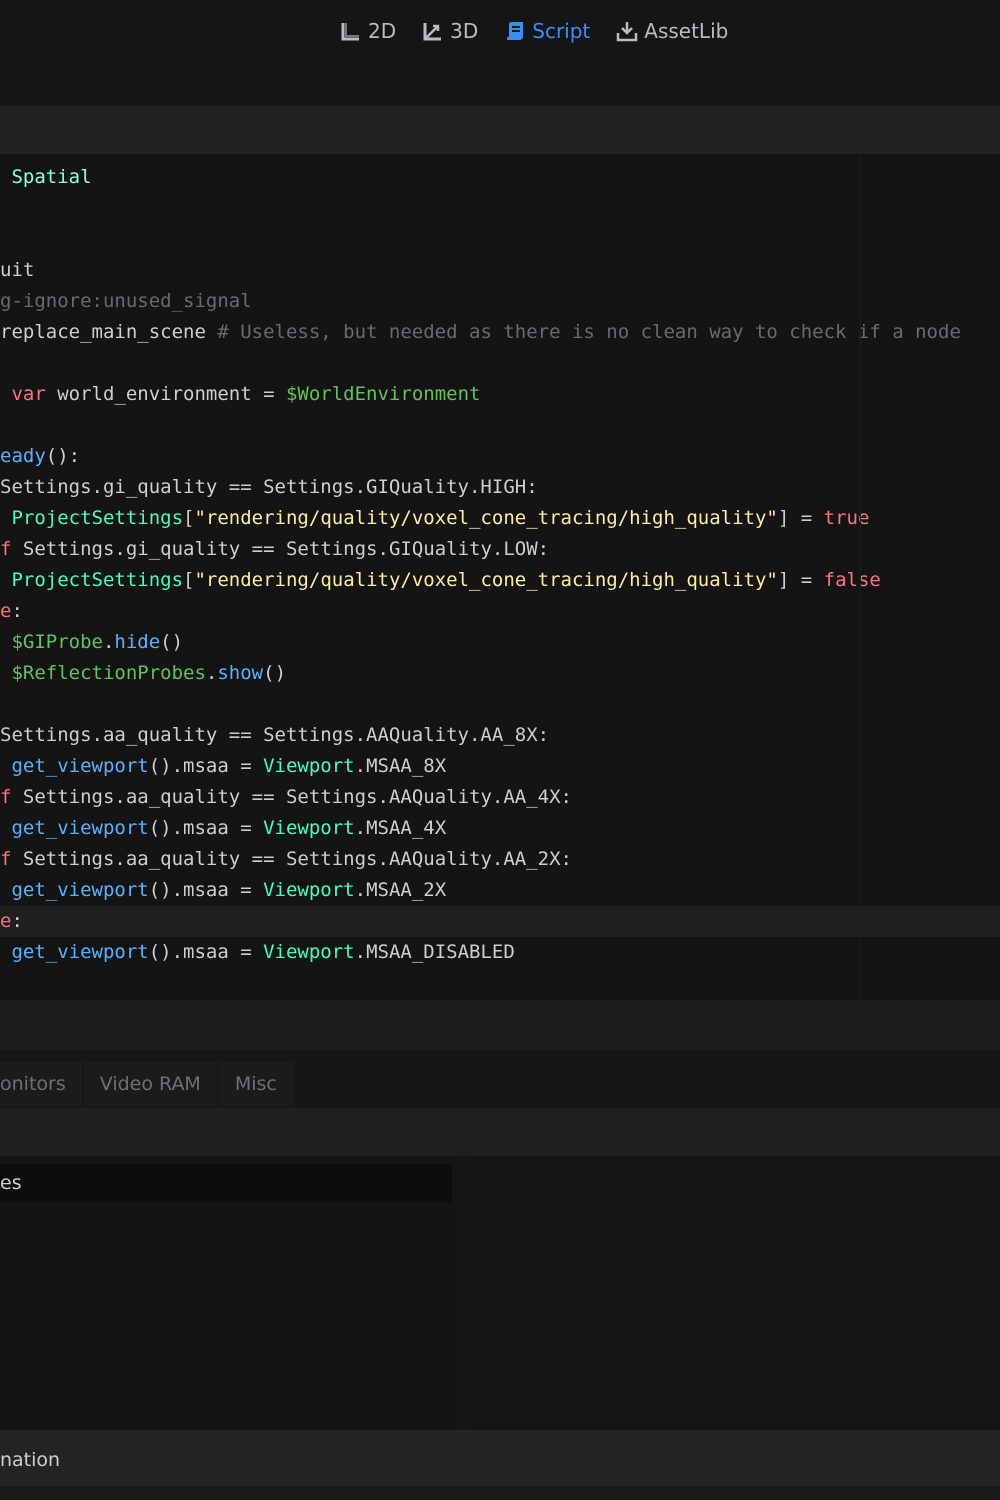 This screenshot has width=1000, height=1500. What do you see at coordinates (400, 766) in the screenshot?
I see `code-token: .MSAA_8X` at bounding box center [400, 766].